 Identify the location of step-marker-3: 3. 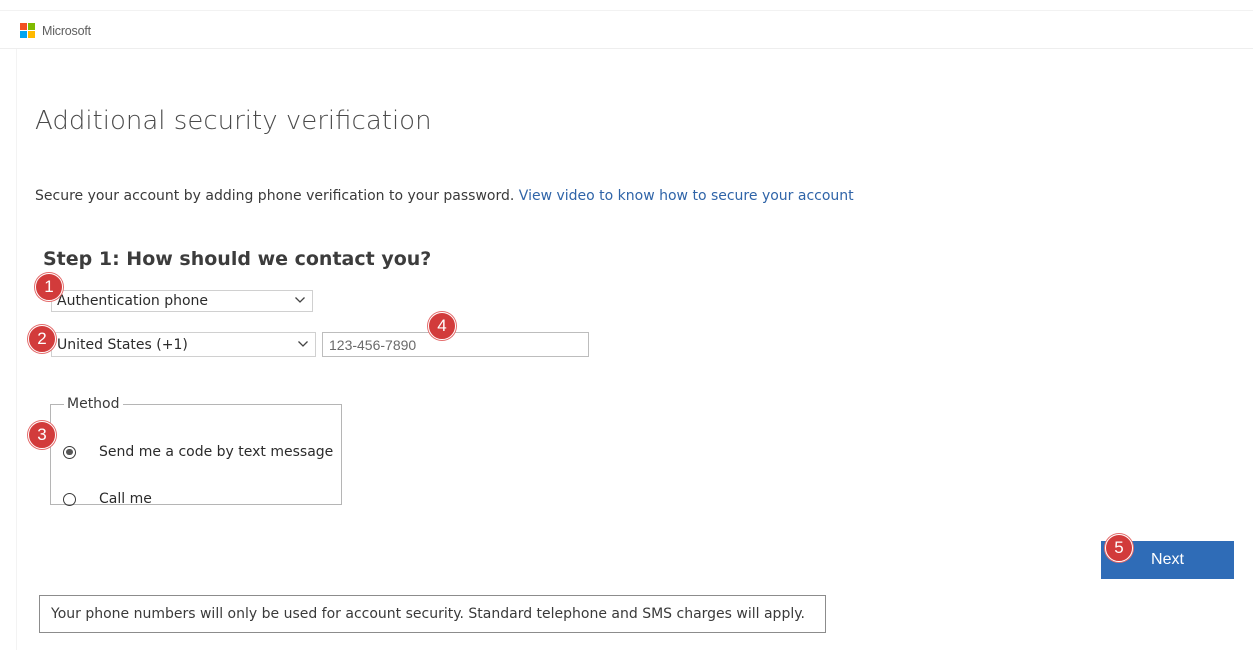
(42, 435).